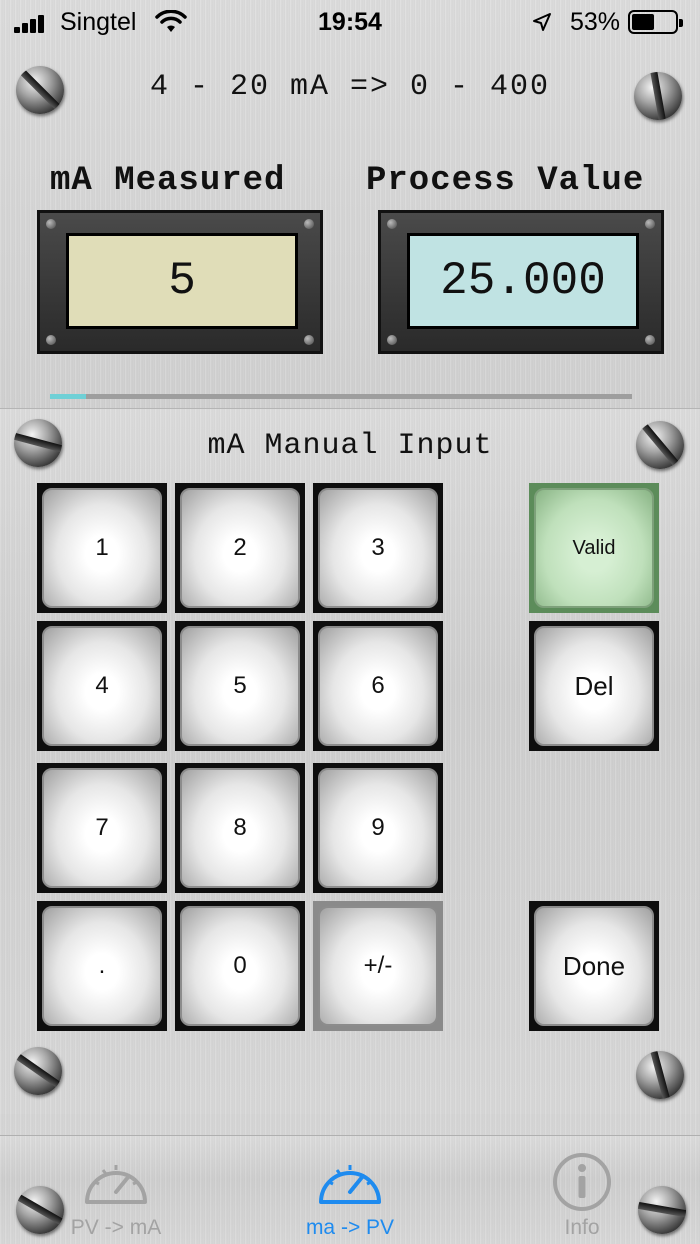 This screenshot has width=700, height=1244. I want to click on key-label: 1, so click(102, 548).